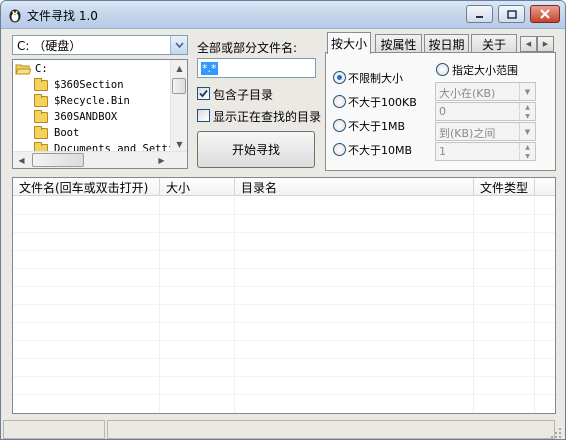 The width and height of the screenshot is (566, 440). I want to click on include-subdirs-label: 包含子目录, so click(243, 95).